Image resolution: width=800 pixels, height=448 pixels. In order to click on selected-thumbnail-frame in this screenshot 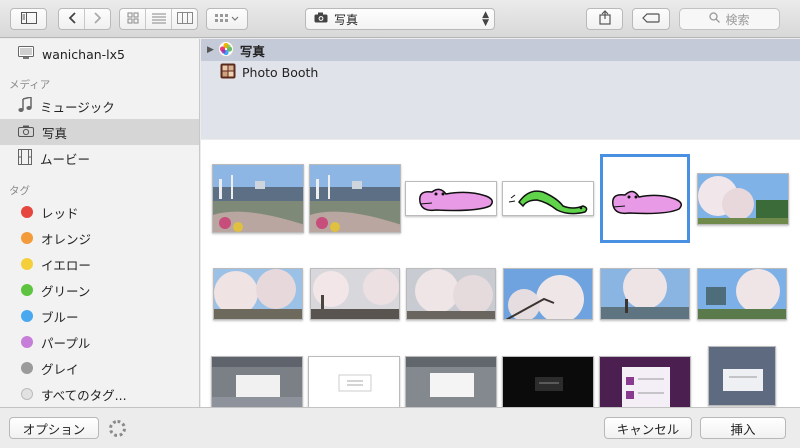, I will do `click(645, 198)`.